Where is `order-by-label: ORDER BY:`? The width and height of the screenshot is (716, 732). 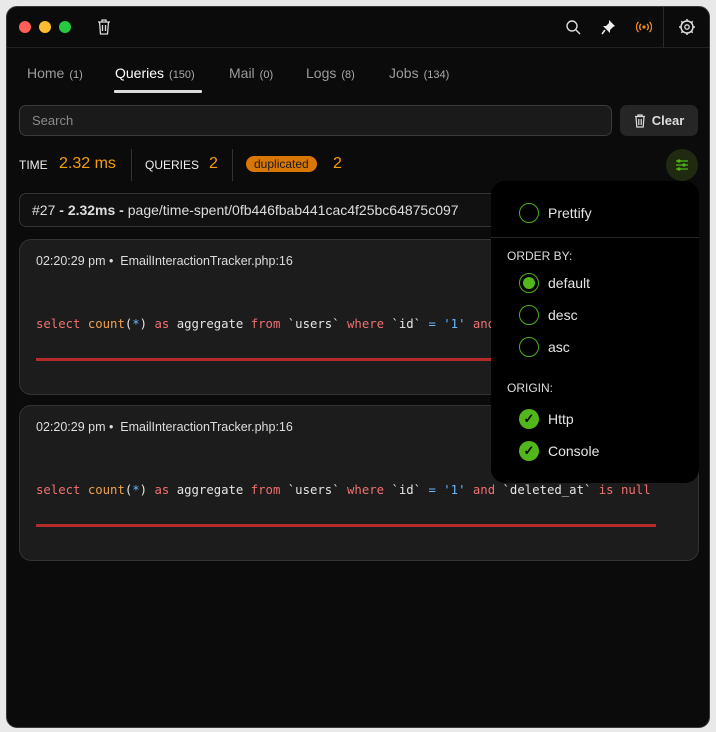
order-by-label: ORDER BY: is located at coordinates (540, 256).